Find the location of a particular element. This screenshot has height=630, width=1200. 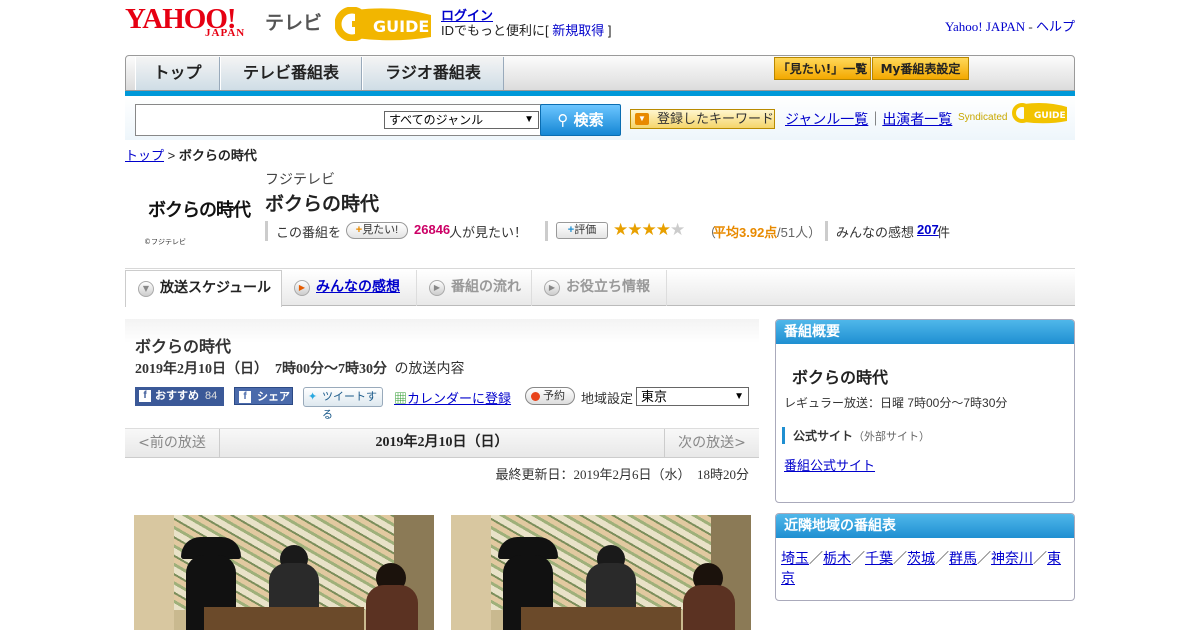

mitai-list-button: 「見たい!」一覧 is located at coordinates (822, 68).